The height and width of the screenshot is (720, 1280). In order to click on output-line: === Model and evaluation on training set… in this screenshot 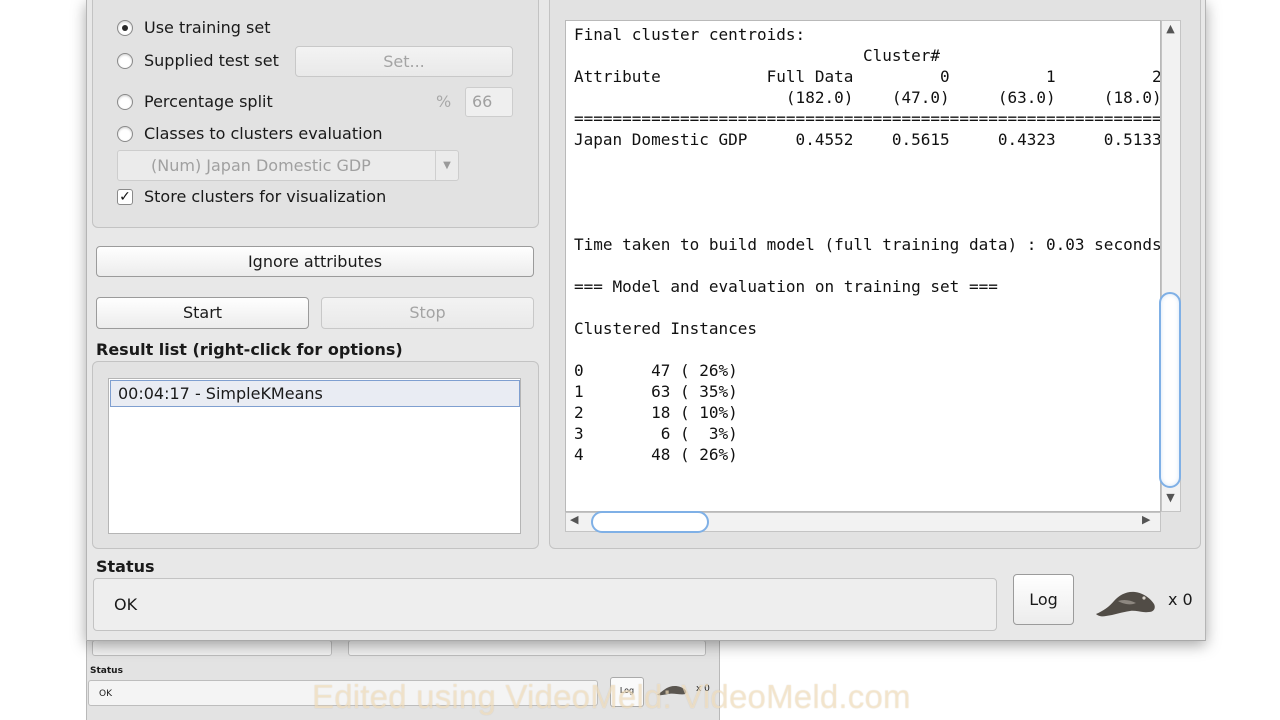, I will do `click(786, 286)`.